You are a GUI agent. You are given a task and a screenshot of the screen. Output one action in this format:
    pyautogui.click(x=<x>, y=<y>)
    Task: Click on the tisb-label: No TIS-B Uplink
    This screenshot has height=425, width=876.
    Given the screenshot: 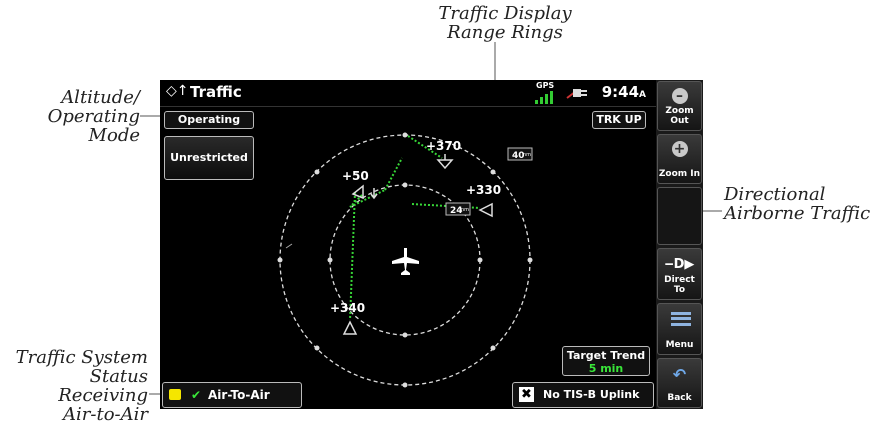 What is the action you would take?
    pyautogui.click(x=591, y=394)
    